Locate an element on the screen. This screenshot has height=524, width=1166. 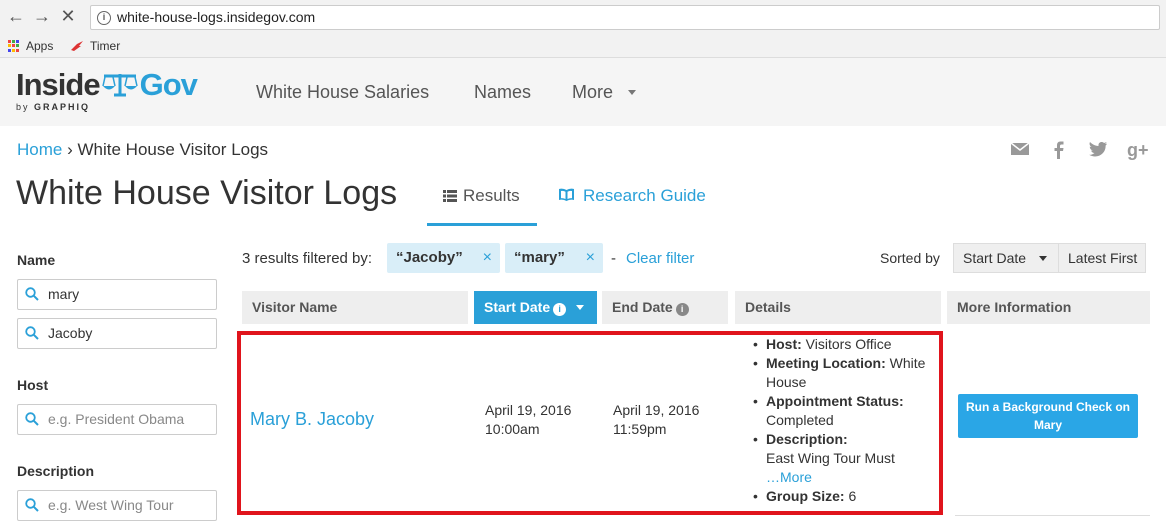
page-title: White House Visitor Logs is located at coordinates (207, 193).